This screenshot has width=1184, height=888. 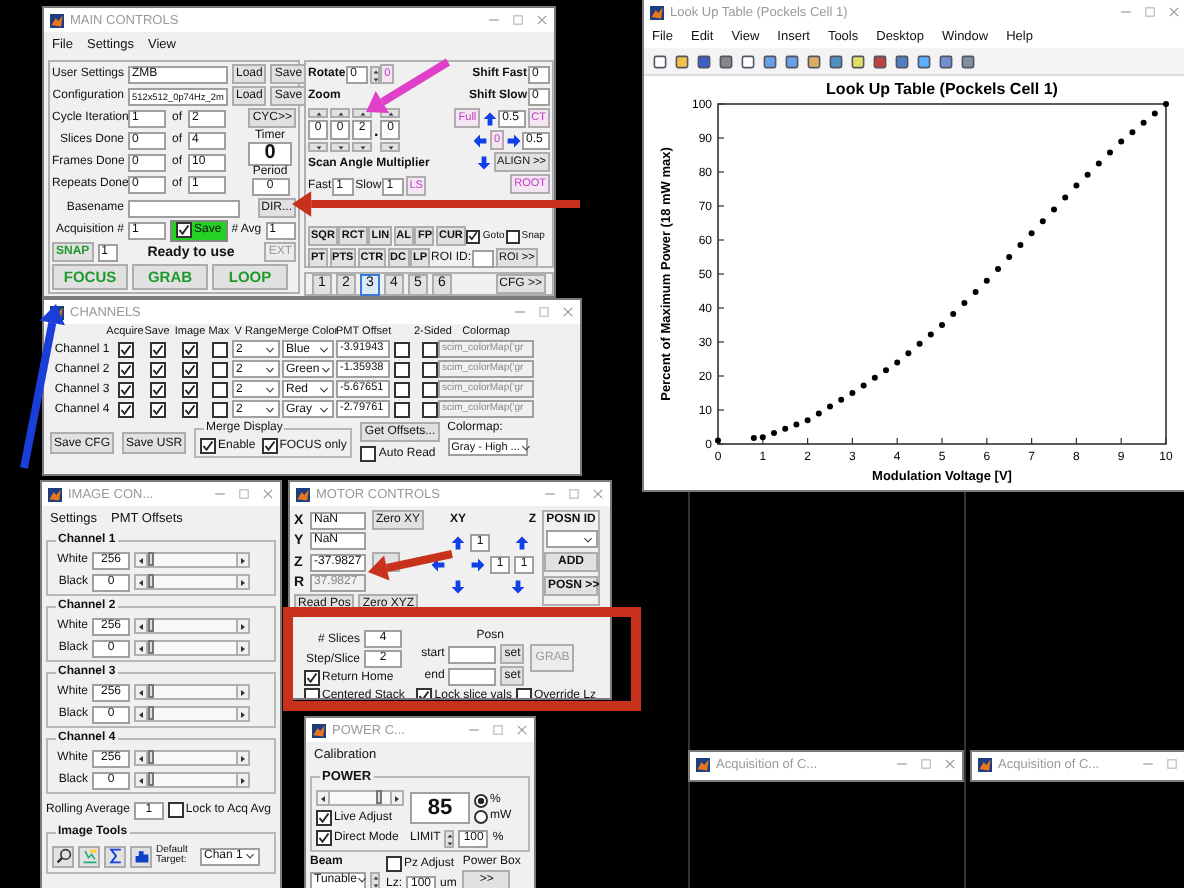 I want to click on end-field, so click(x=472, y=676).